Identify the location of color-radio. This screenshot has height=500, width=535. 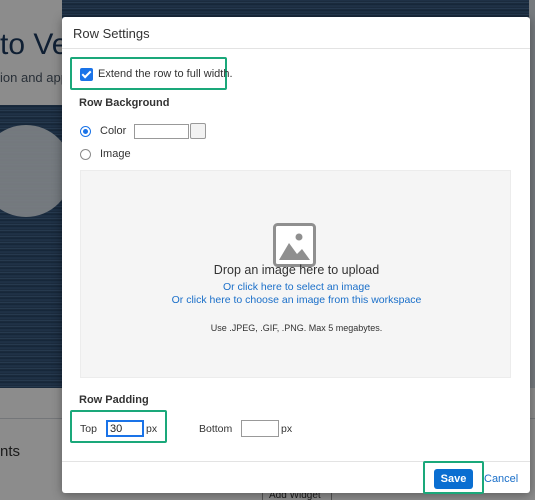
(85, 131).